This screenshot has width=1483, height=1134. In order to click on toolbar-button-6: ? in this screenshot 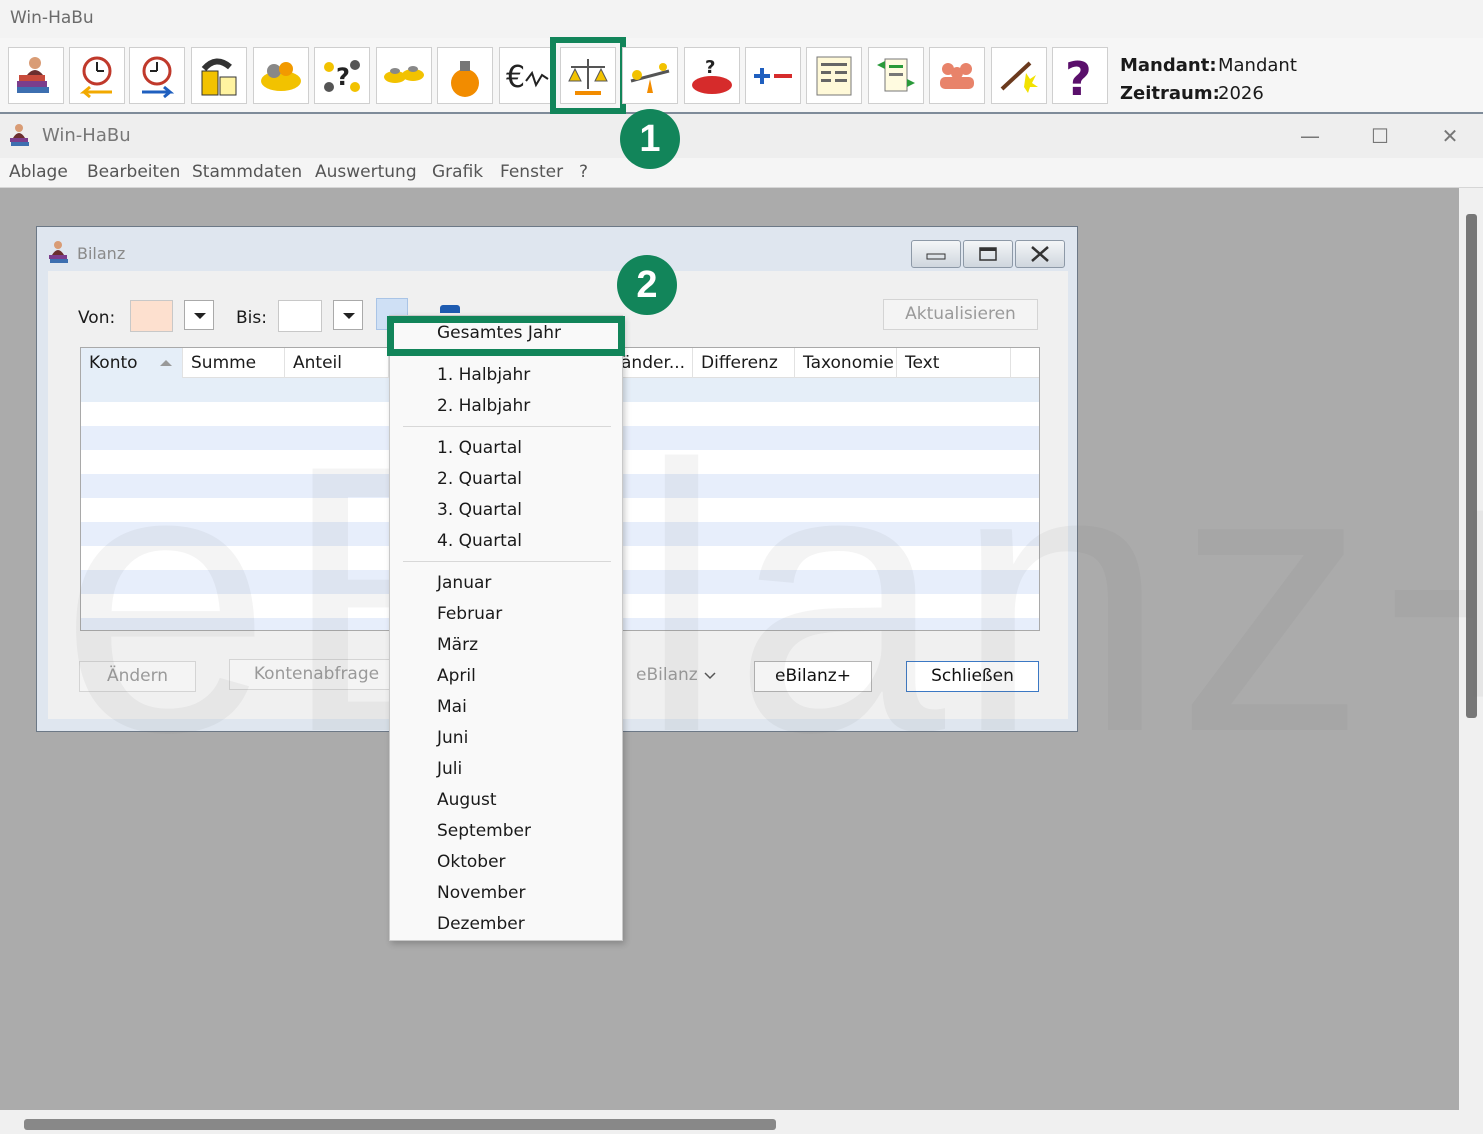, I will do `click(342, 75)`.